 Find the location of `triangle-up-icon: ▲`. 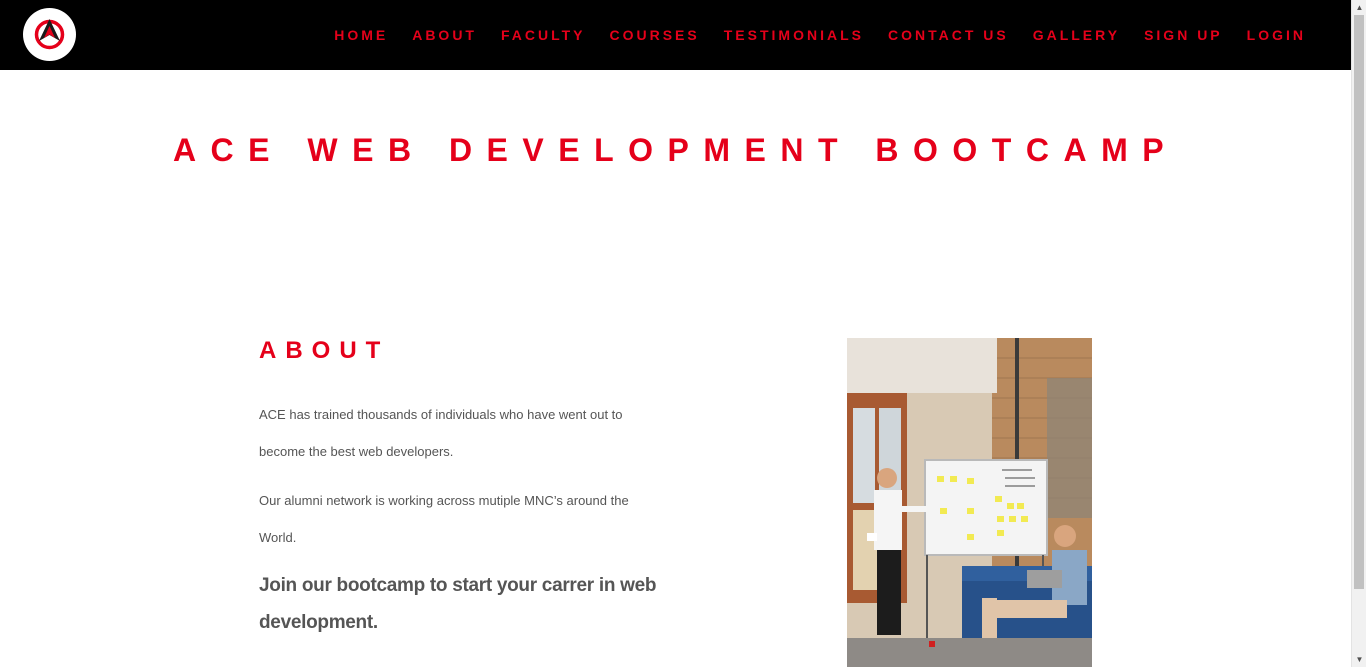

triangle-up-icon: ▲ is located at coordinates (1359, 7).